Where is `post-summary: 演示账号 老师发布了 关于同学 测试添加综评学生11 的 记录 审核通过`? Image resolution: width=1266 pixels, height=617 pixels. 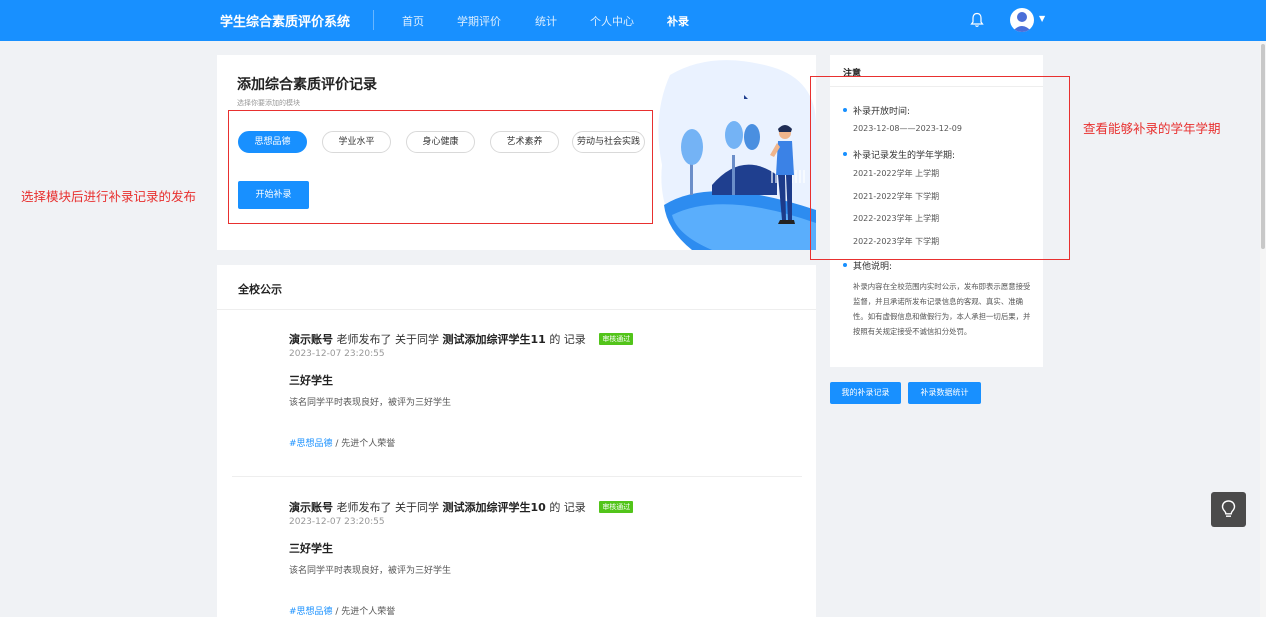
post-summary: 演示账号 老师发布了 关于同学 测试添加综评学生11 的 记录 审核通过 is located at coordinates (549, 339).